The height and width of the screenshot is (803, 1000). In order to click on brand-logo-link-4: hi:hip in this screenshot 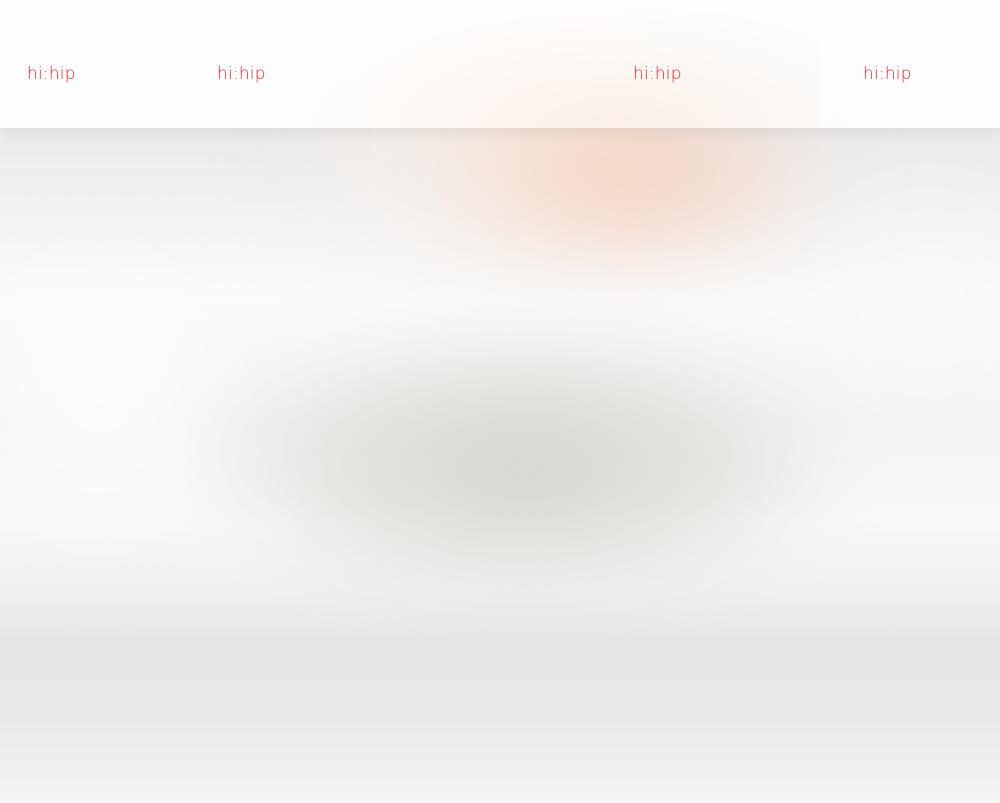, I will do `click(887, 74)`.